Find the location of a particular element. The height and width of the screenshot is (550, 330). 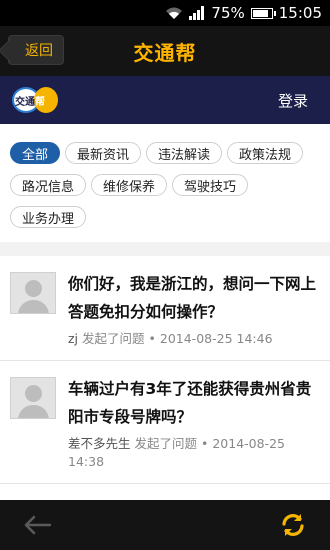

category-tag: 业务办理 is located at coordinates (48, 217).